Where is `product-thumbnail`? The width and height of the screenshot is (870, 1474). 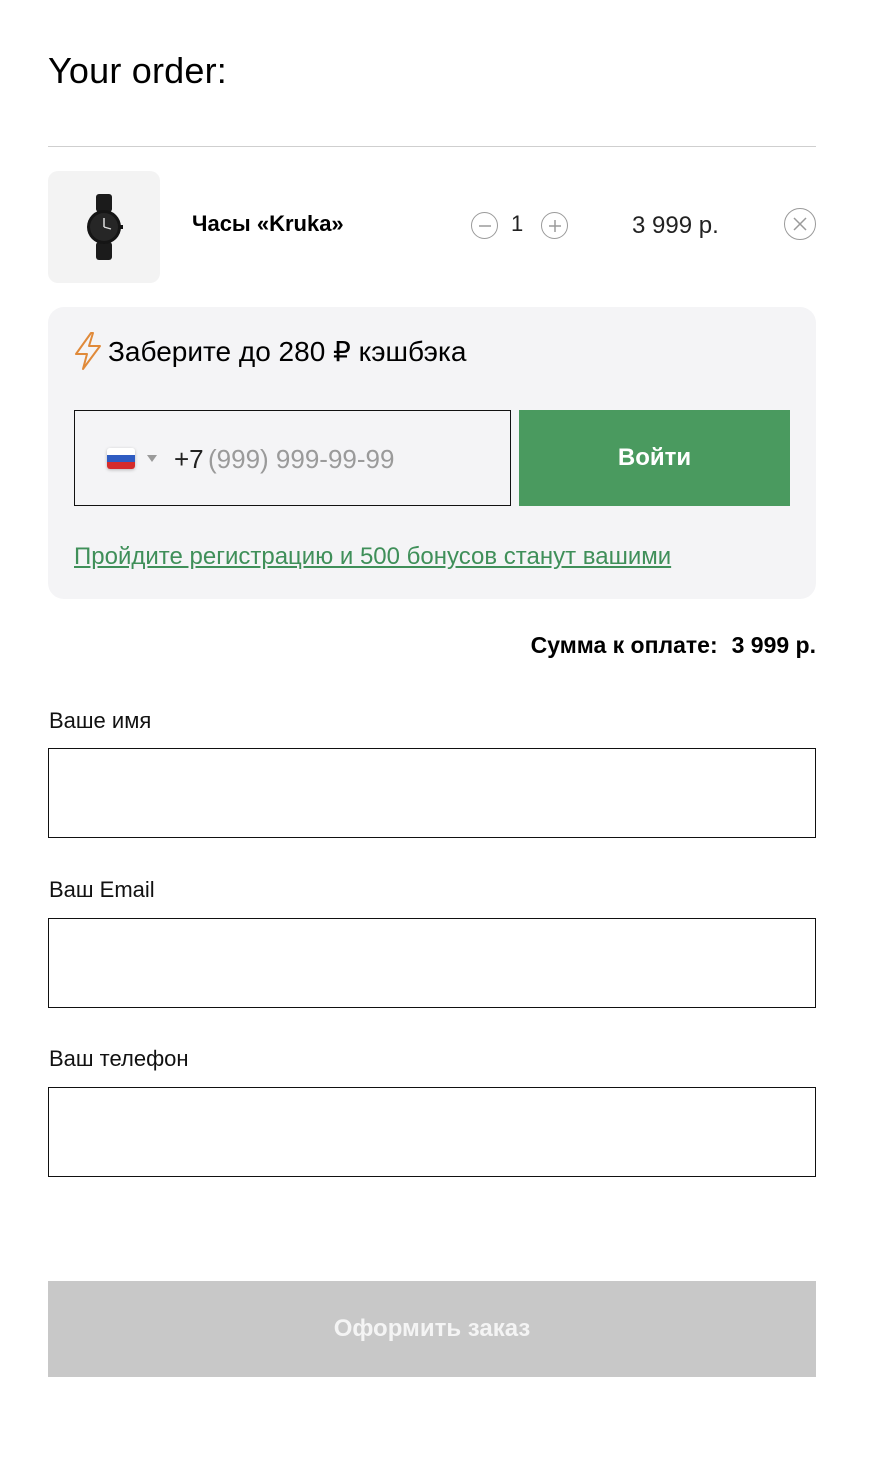
product-thumbnail is located at coordinates (104, 227).